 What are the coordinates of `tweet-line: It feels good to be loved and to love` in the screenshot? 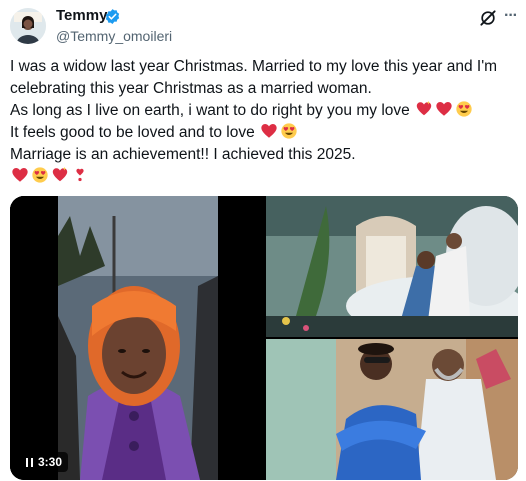 It's located at (132, 132).